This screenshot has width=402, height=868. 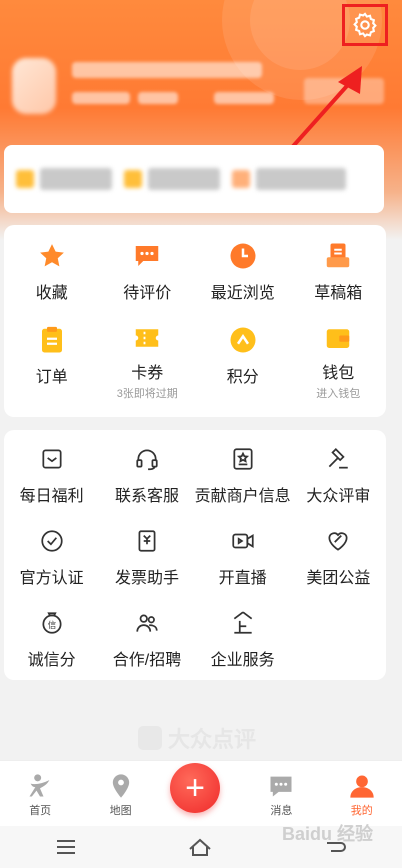 What do you see at coordinates (338, 541) in the screenshot?
I see `heart-icon` at bounding box center [338, 541].